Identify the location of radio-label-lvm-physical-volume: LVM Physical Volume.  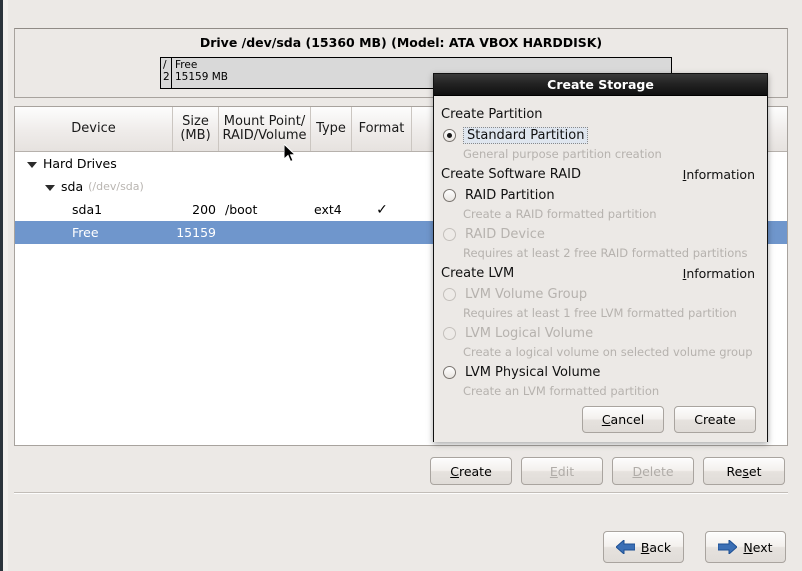
(532, 372).